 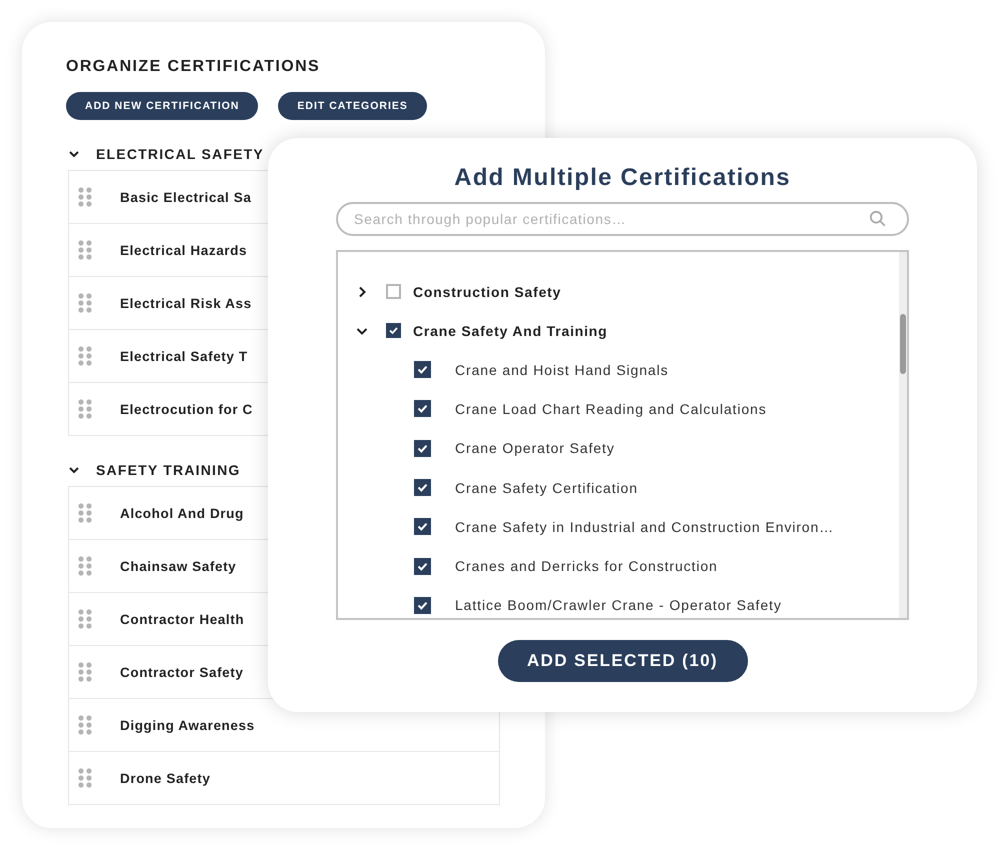 What do you see at coordinates (622, 178) in the screenshot?
I see `dialog-title: Add Multiple Certifications` at bounding box center [622, 178].